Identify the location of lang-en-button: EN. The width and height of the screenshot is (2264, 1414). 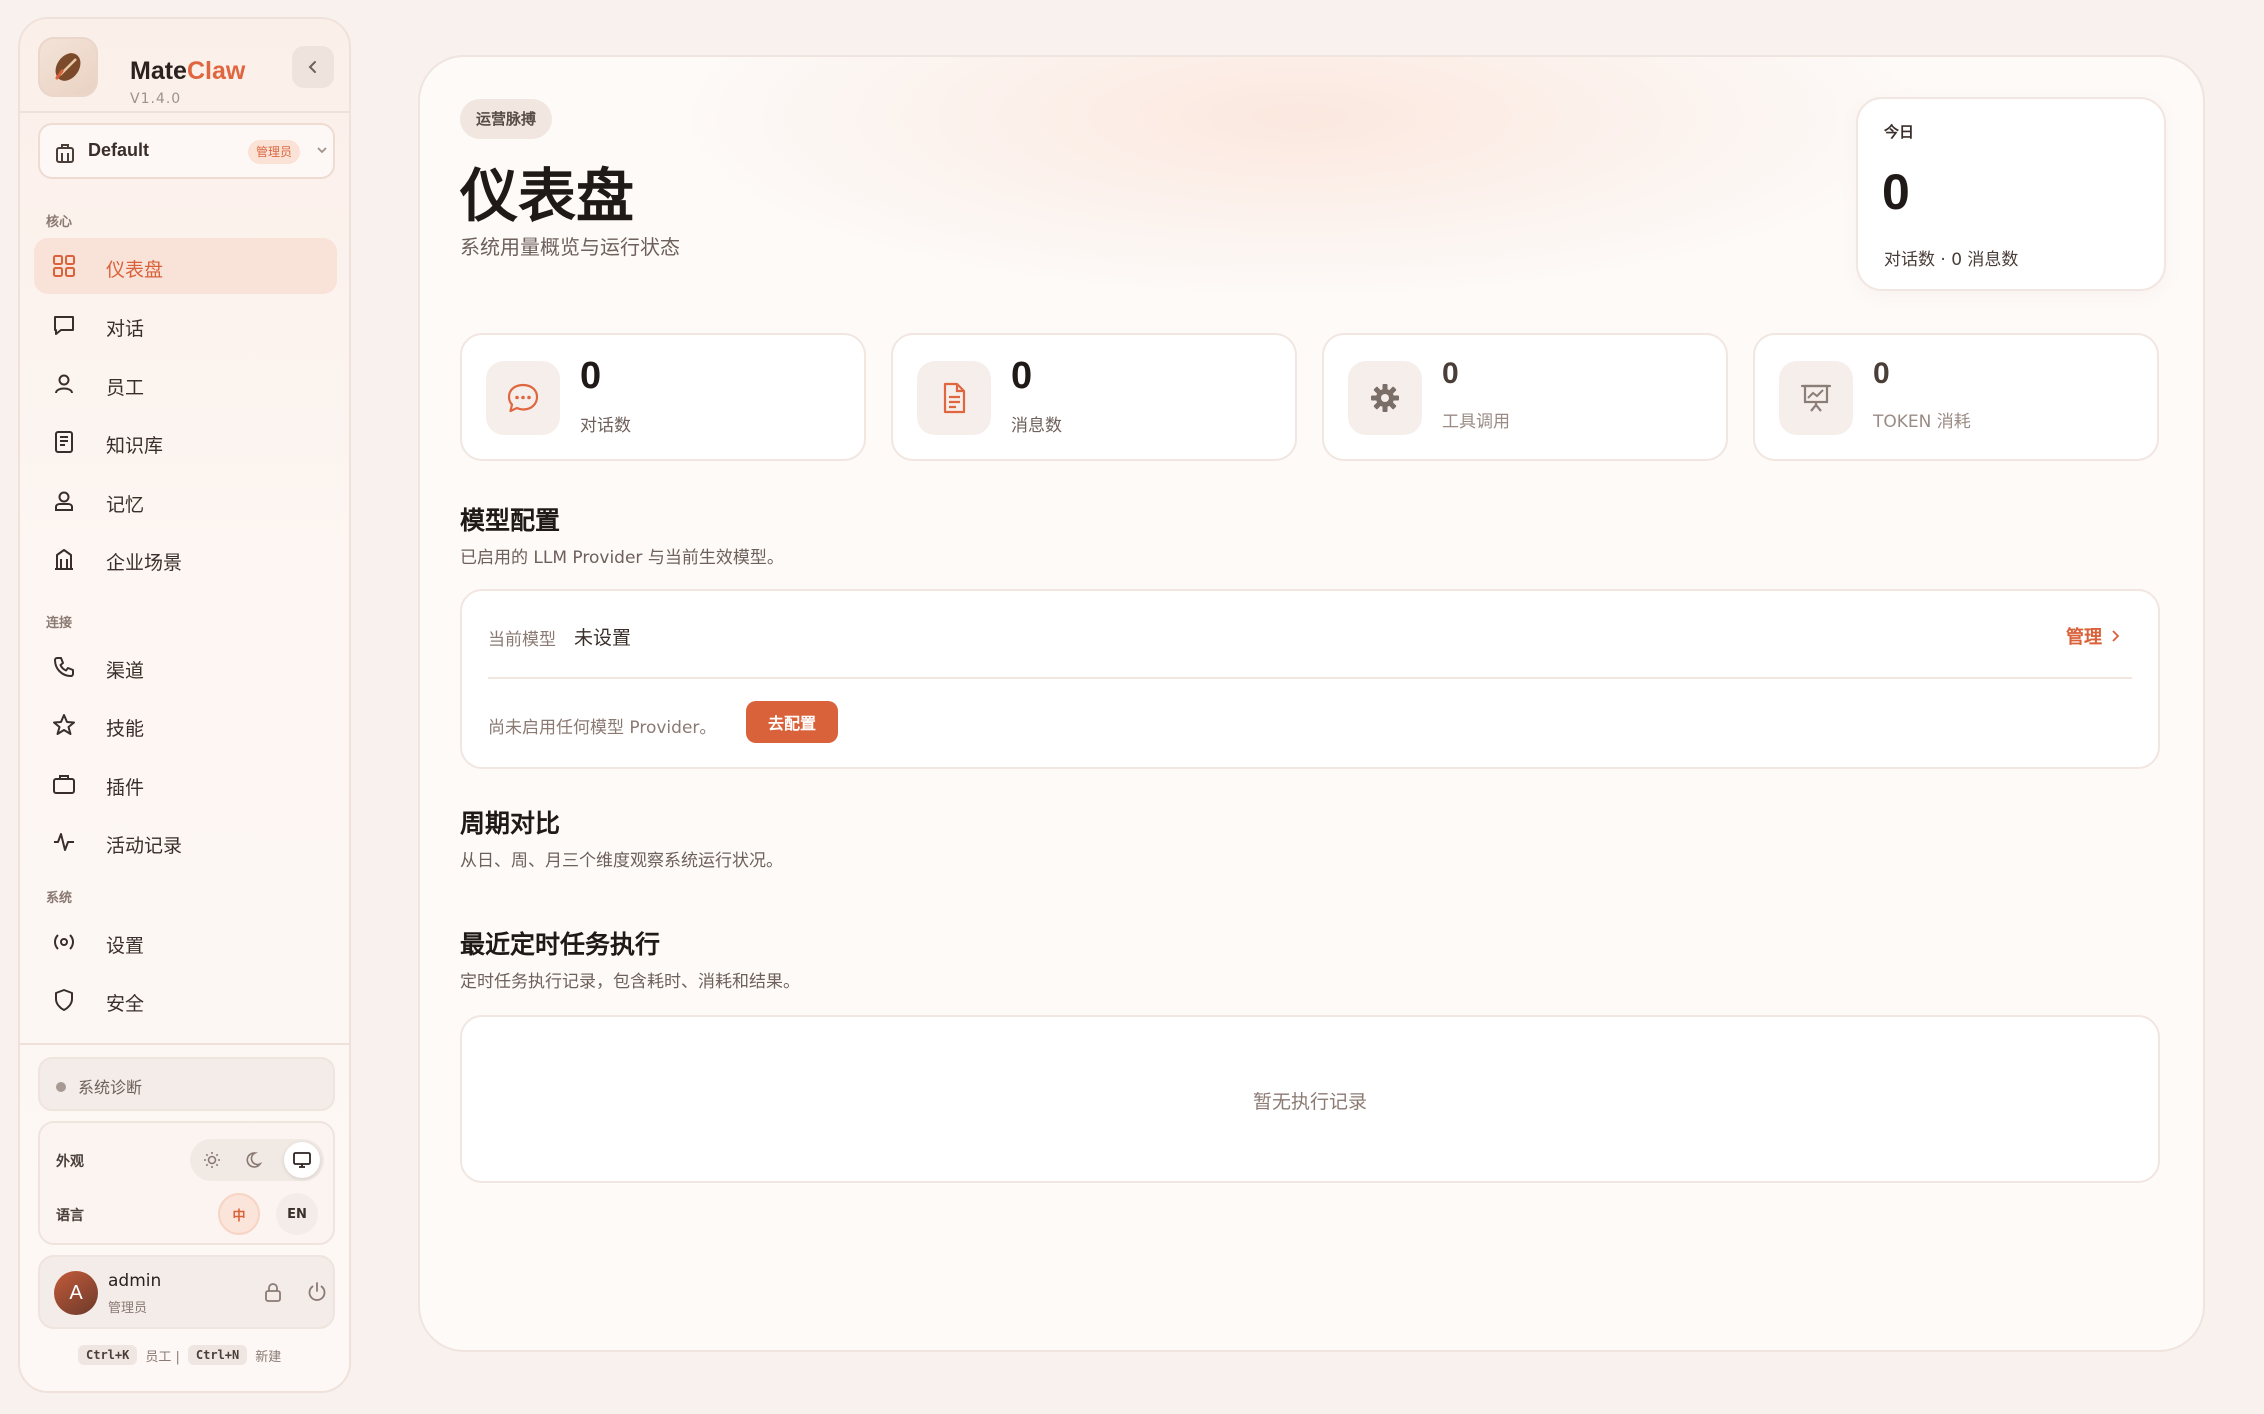
(297, 1214).